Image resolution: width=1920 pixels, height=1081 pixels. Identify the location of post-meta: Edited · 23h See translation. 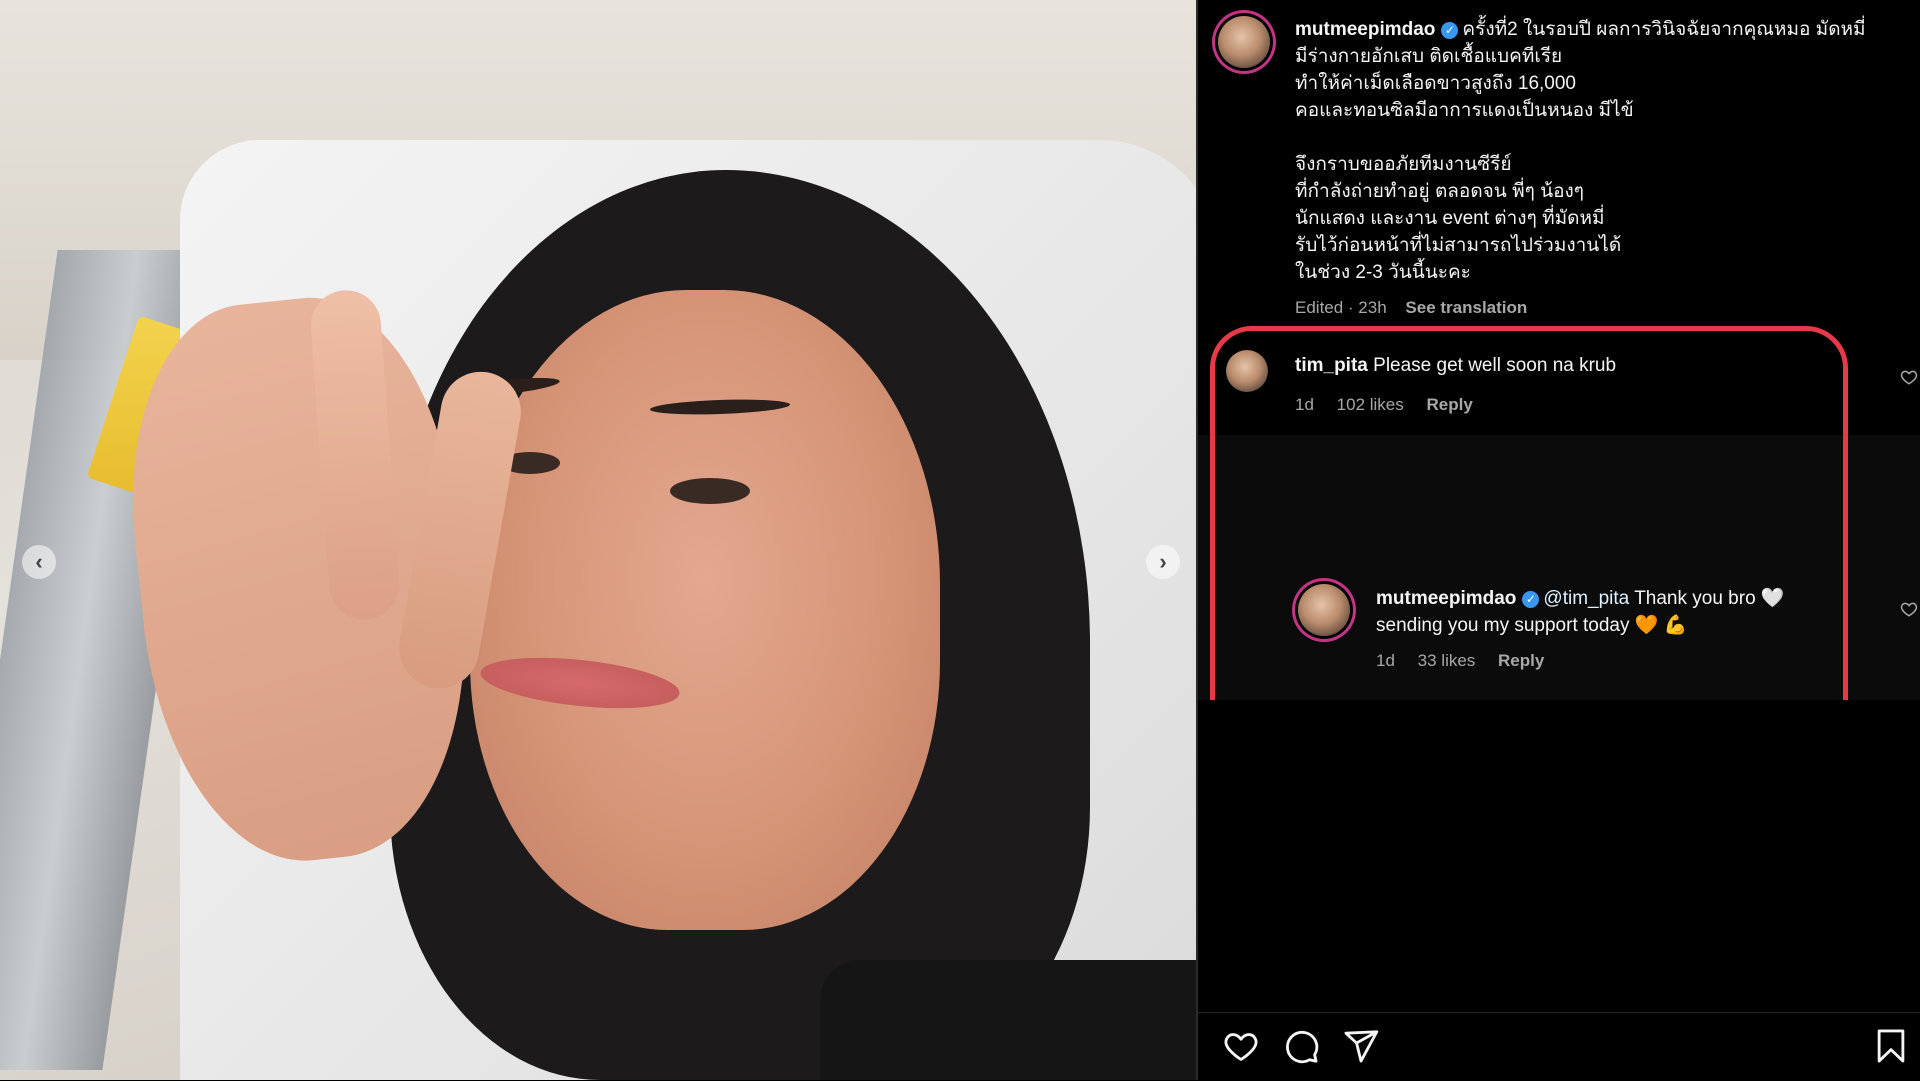
(1411, 308).